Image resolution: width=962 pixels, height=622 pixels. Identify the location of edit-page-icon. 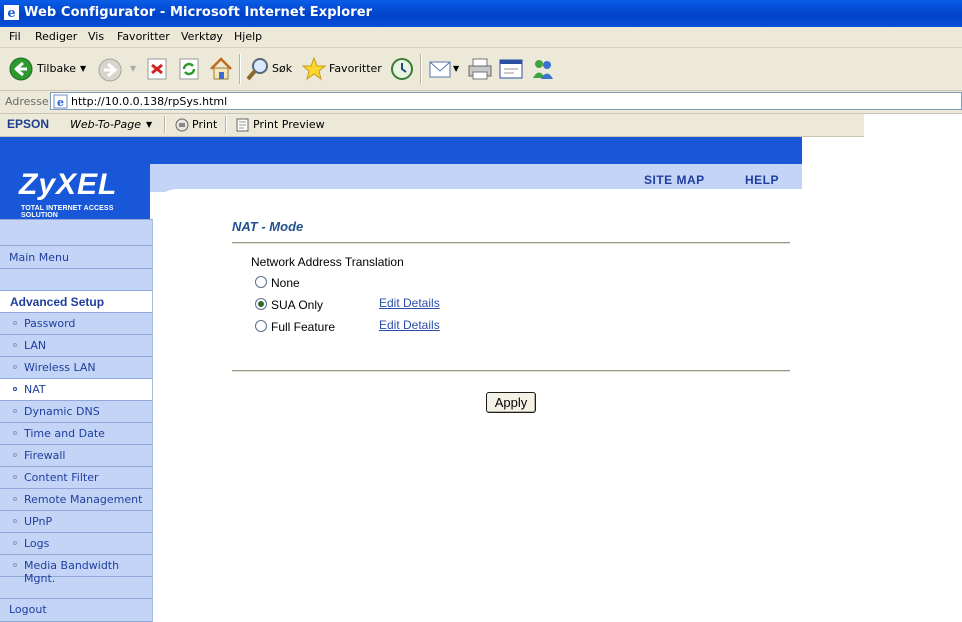
(511, 69).